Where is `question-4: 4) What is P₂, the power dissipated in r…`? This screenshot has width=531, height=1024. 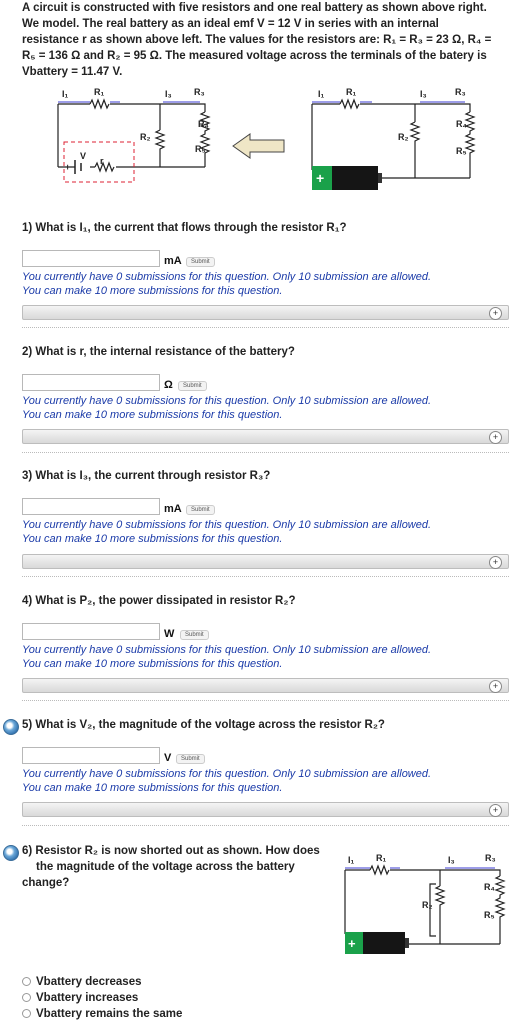
question-4: 4) What is P₂, the power dissipated in r… is located at coordinates (159, 601).